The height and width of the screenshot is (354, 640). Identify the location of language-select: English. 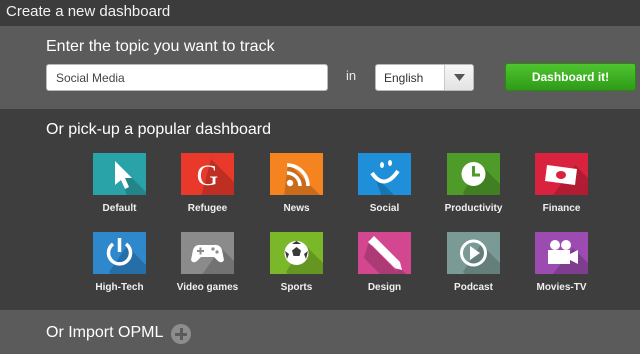
(424, 77).